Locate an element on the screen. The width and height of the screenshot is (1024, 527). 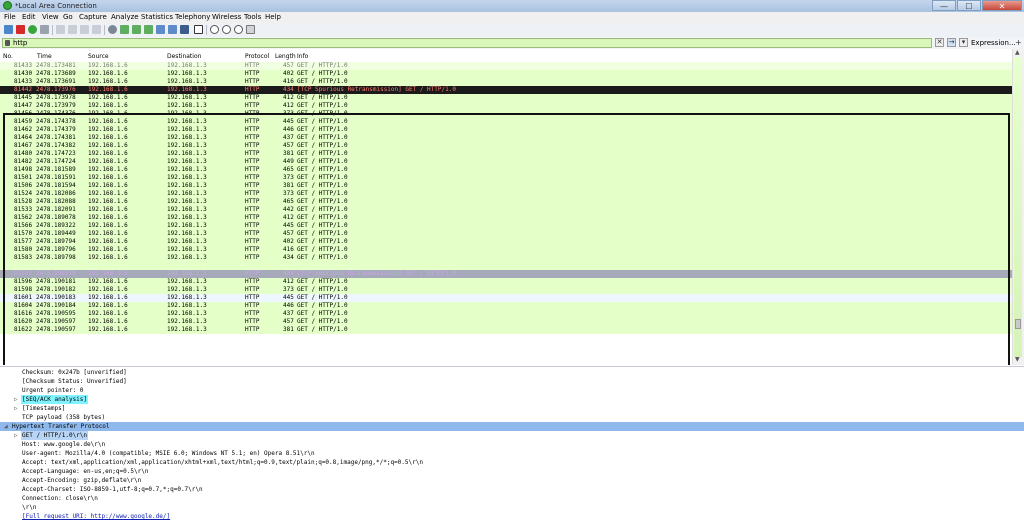
zoom-out-icon is located at coordinates (226, 29).